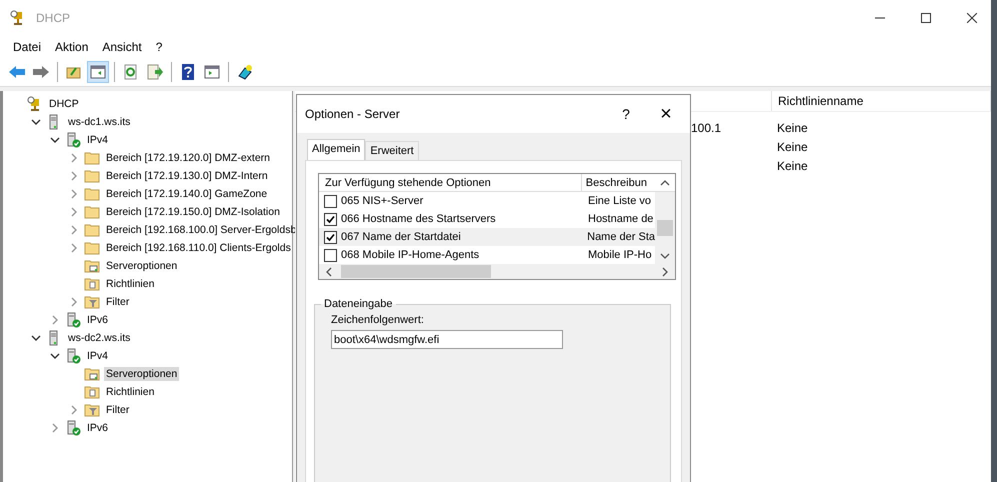 The height and width of the screenshot is (482, 997). Describe the element at coordinates (665, 182) in the screenshot. I see `scroll-up-icon` at that location.